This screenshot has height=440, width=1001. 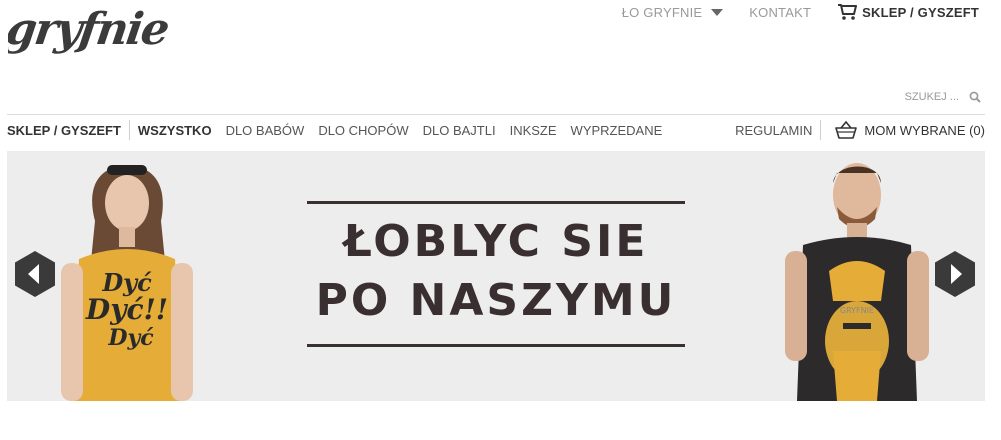 I want to click on chevron-left-icon, so click(x=35, y=274).